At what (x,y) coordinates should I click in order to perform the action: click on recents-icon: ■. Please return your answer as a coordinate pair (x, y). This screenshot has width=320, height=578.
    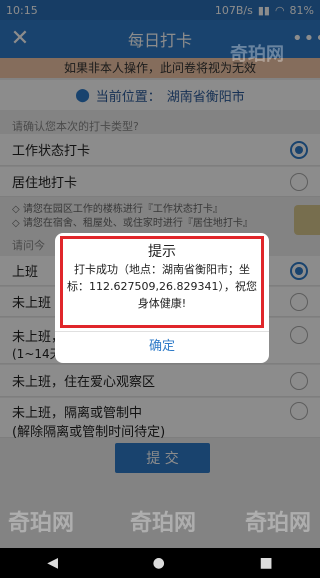
    Looking at the image, I should click on (265, 563).